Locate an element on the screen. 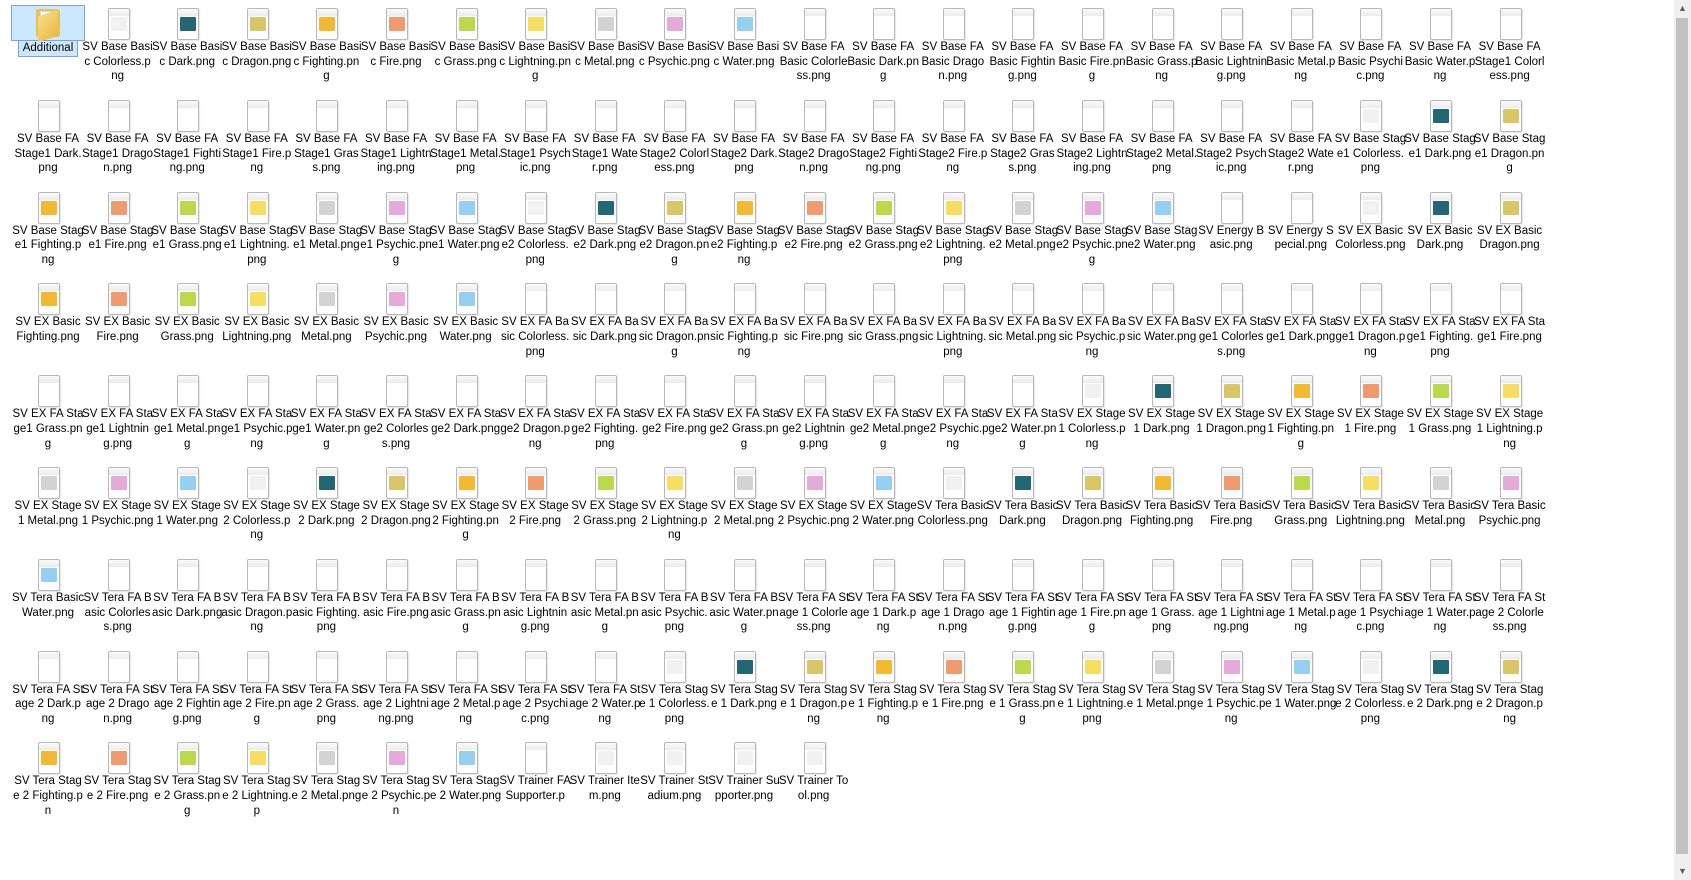 The height and width of the screenshot is (880, 1691). file-item: SV Tera FA Stage 1 Metal.png is located at coordinates (1301, 596).